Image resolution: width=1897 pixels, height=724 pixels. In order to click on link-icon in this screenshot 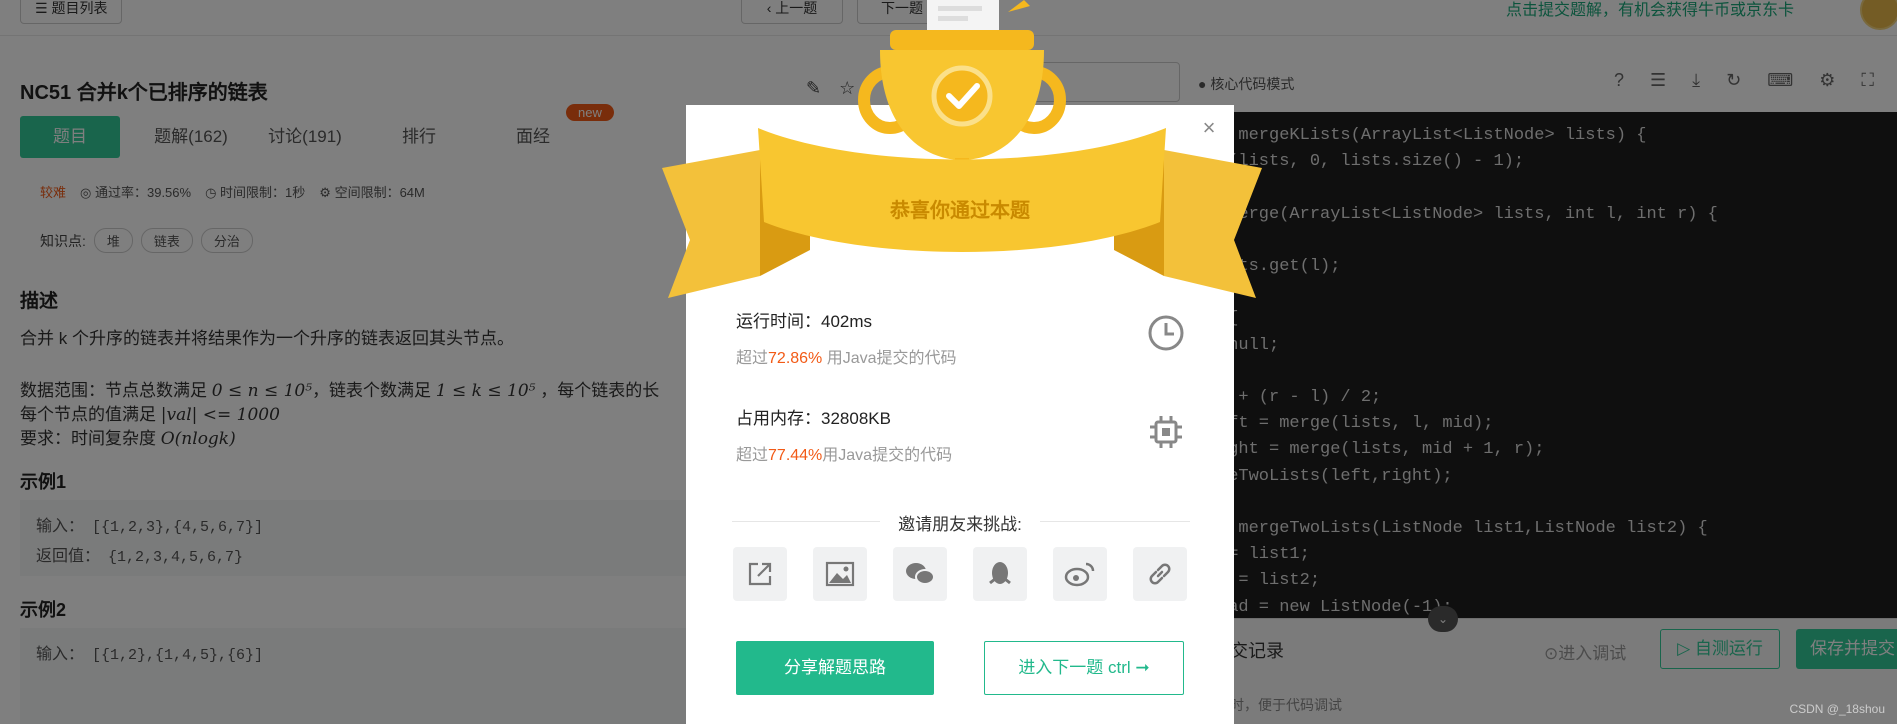, I will do `click(1160, 574)`.